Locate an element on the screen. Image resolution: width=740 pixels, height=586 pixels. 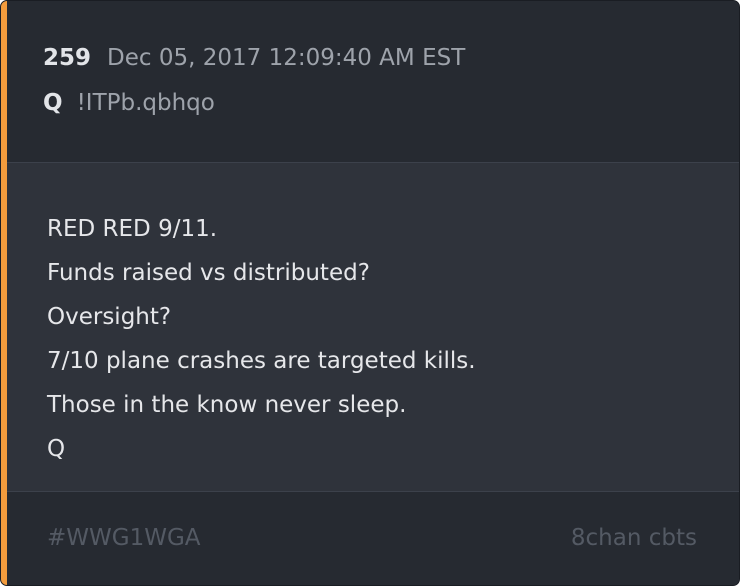
tripcode: !ITPb.qbhqo is located at coordinates (145, 103).